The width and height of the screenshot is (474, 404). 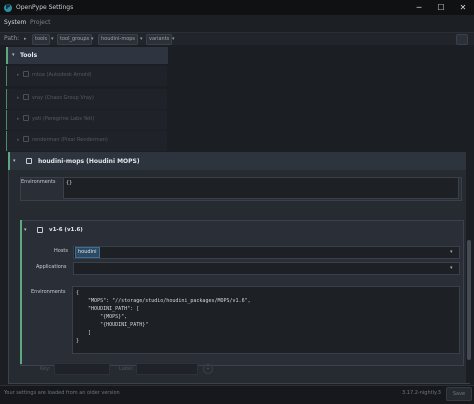 I want to click on add-item-button: +, so click(x=208, y=369).